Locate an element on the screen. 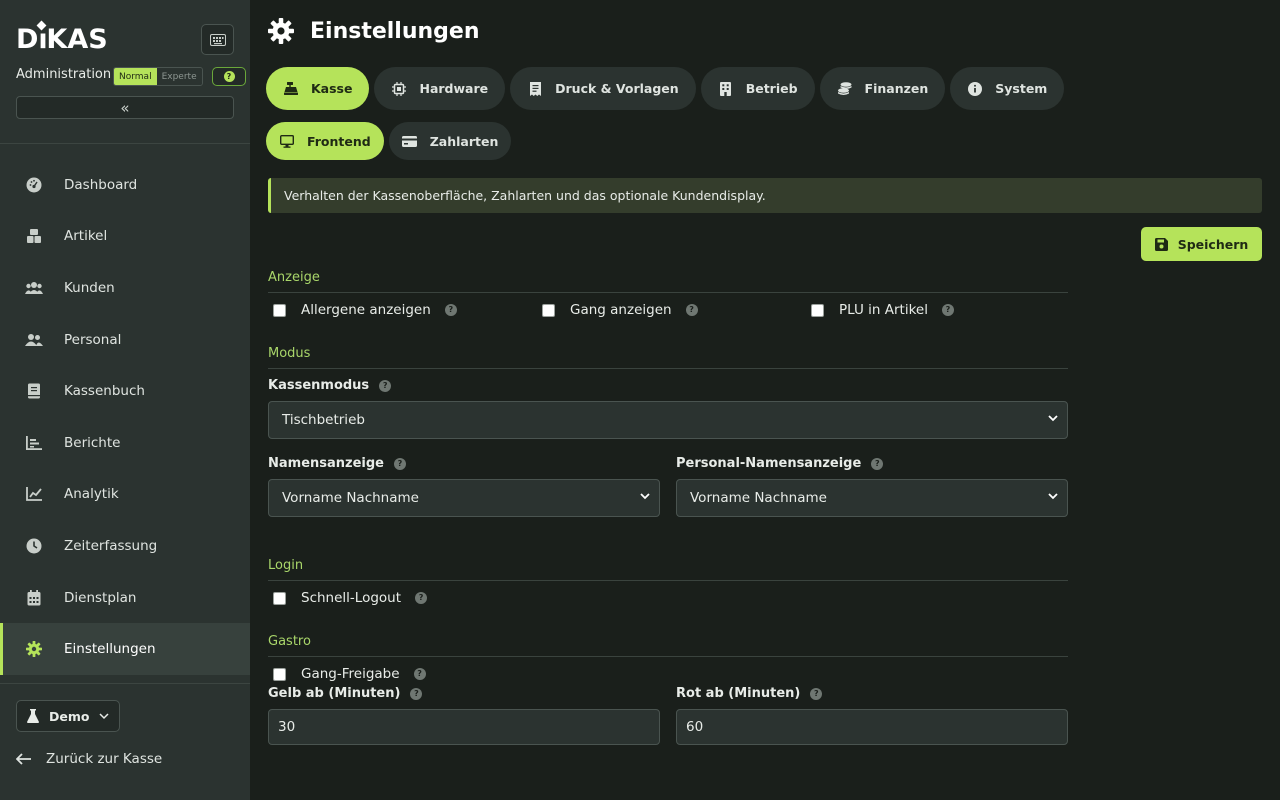  sidebar-item-dienstplan: Dienstplan is located at coordinates (125, 598).